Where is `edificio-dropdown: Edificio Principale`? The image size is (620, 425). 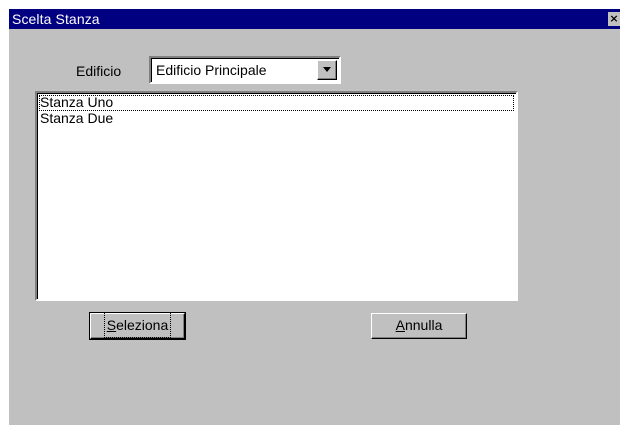
edificio-dropdown: Edificio Principale is located at coordinates (245, 70).